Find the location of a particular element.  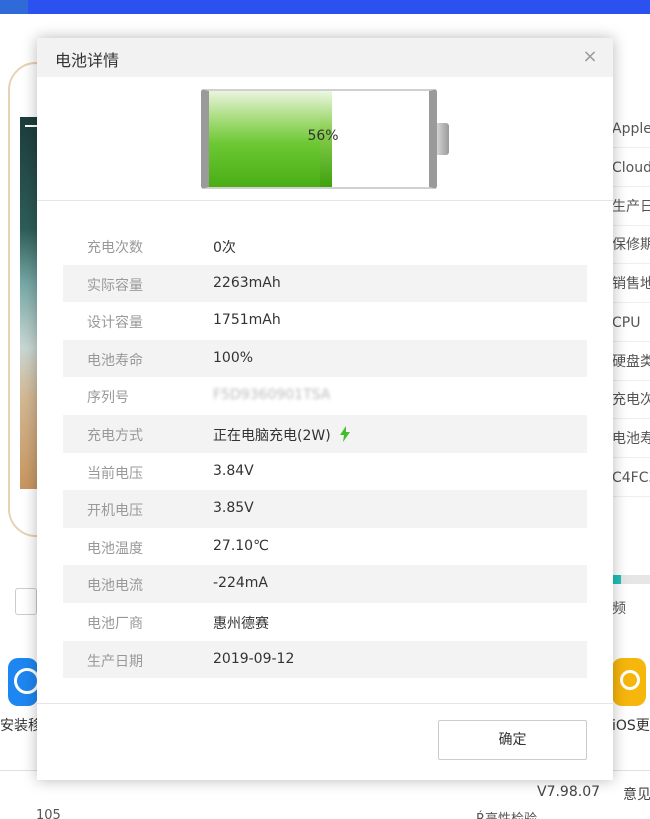

info-row-value-text: F5D9360901TSA is located at coordinates (272, 395).